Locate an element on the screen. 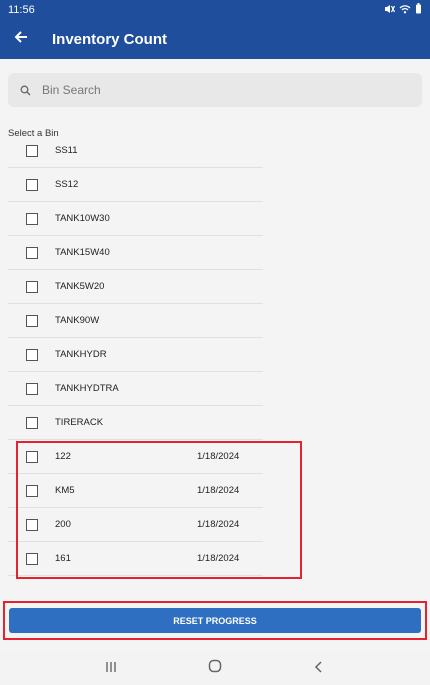  list-item: SS11 is located at coordinates (135, 151).